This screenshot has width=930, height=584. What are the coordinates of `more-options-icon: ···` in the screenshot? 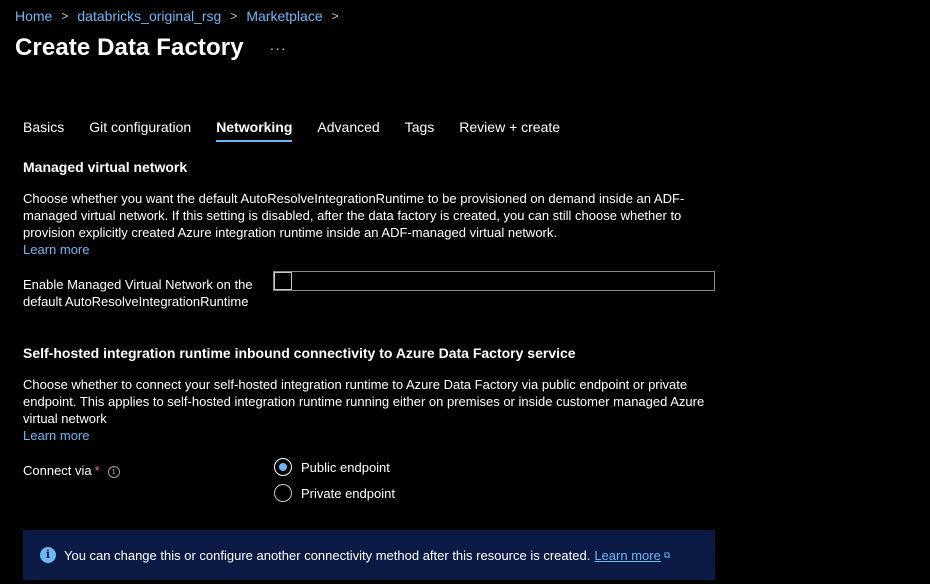 It's located at (278, 48).